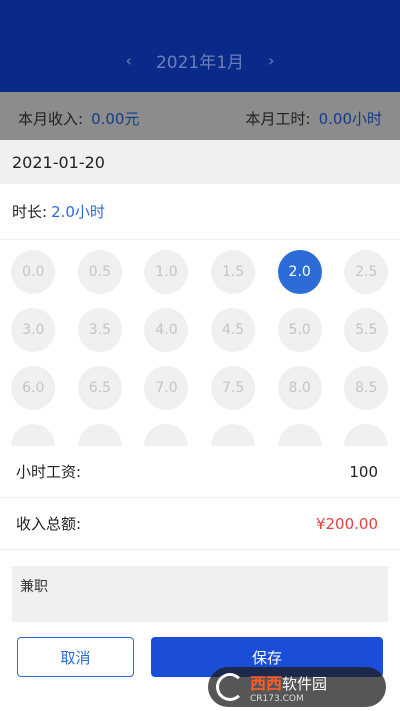 Image resolution: width=400 pixels, height=711 pixels. I want to click on hour-option-cell: 0.0, so click(33, 272).